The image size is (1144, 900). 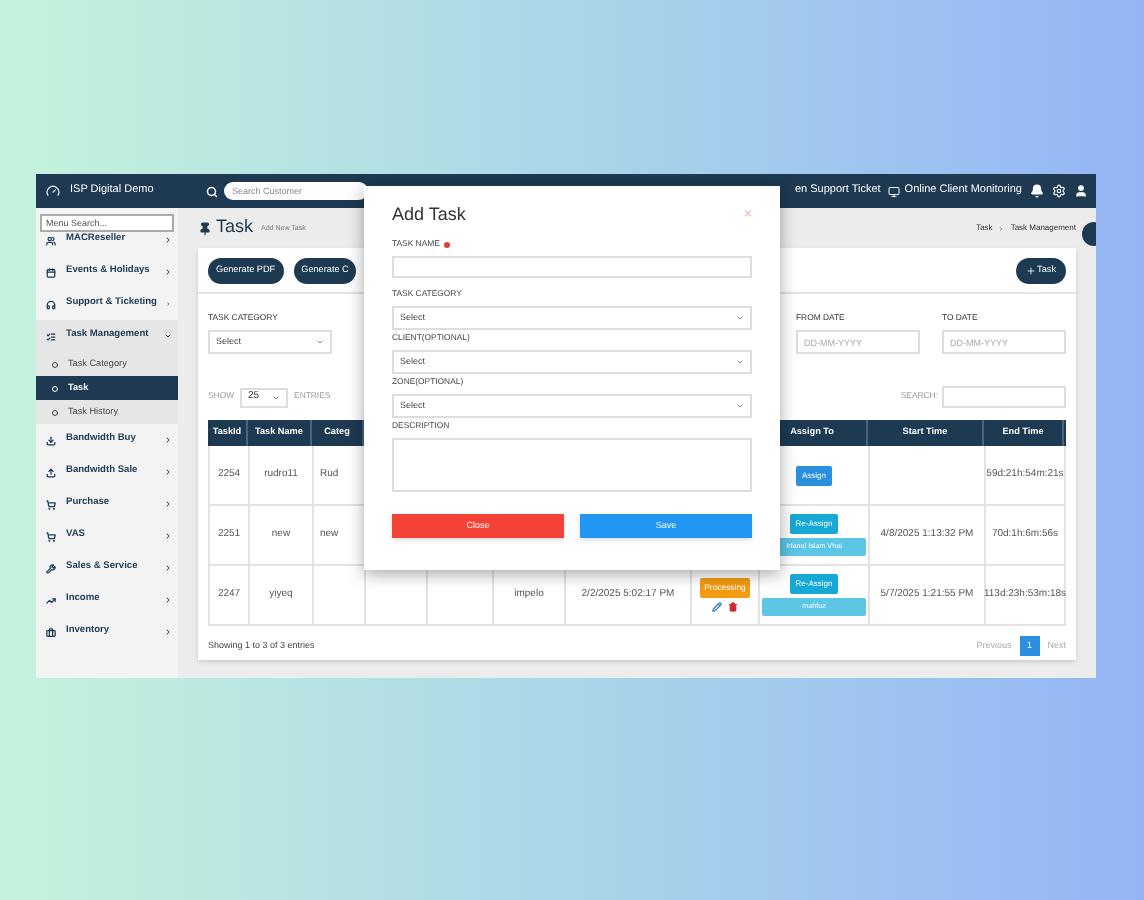 What do you see at coordinates (572, 465) in the screenshot?
I see `description-field` at bounding box center [572, 465].